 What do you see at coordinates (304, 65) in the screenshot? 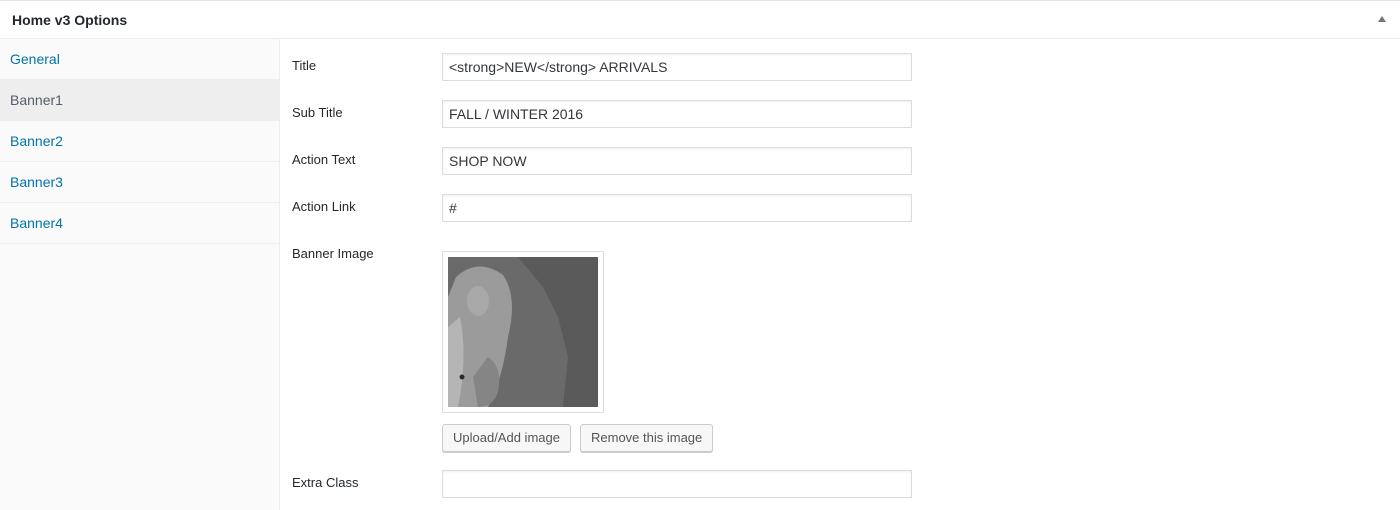
I see `title-label: Title` at bounding box center [304, 65].